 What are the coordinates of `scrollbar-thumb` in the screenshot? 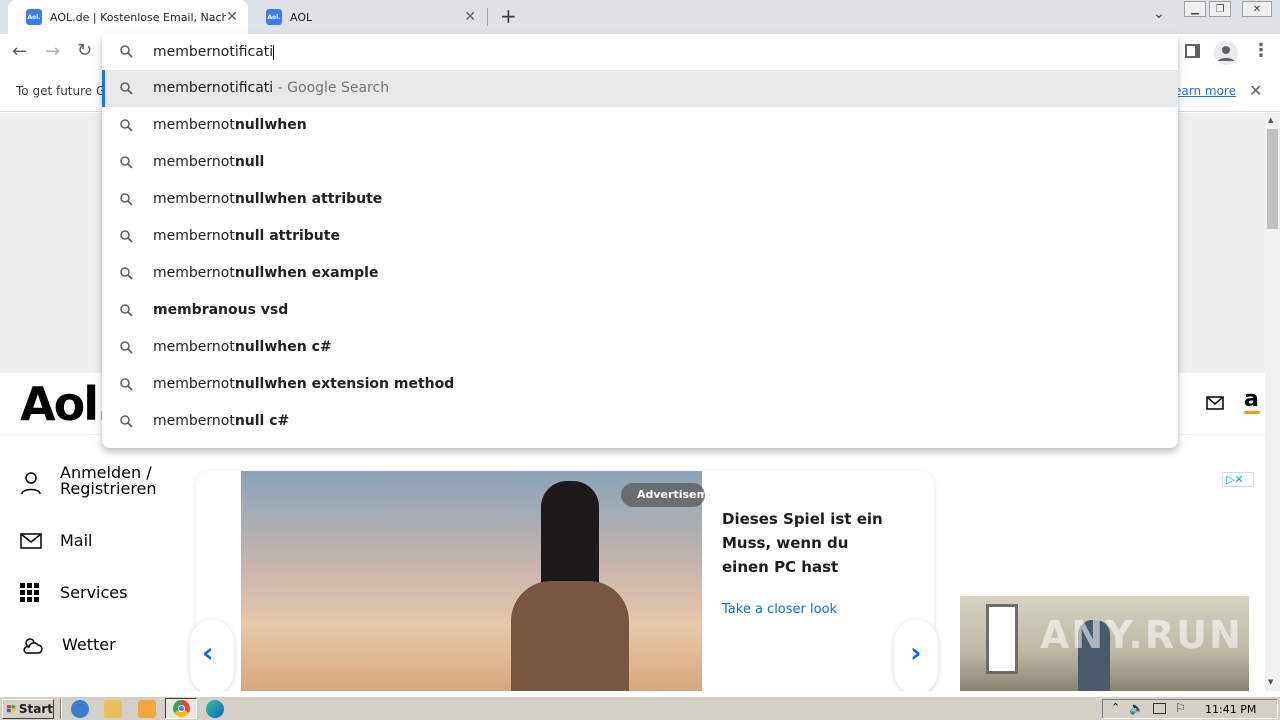 It's located at (1272, 179).